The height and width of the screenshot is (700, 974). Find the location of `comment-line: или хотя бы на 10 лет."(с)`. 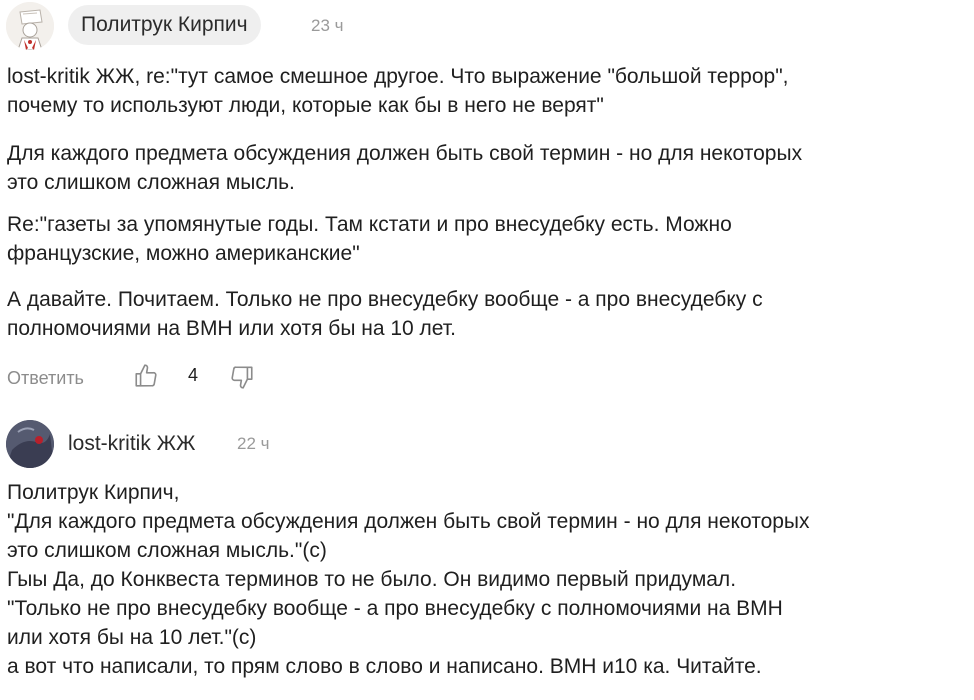

comment-line: или хотя бы на 10 лет."(с) is located at coordinates (132, 637).